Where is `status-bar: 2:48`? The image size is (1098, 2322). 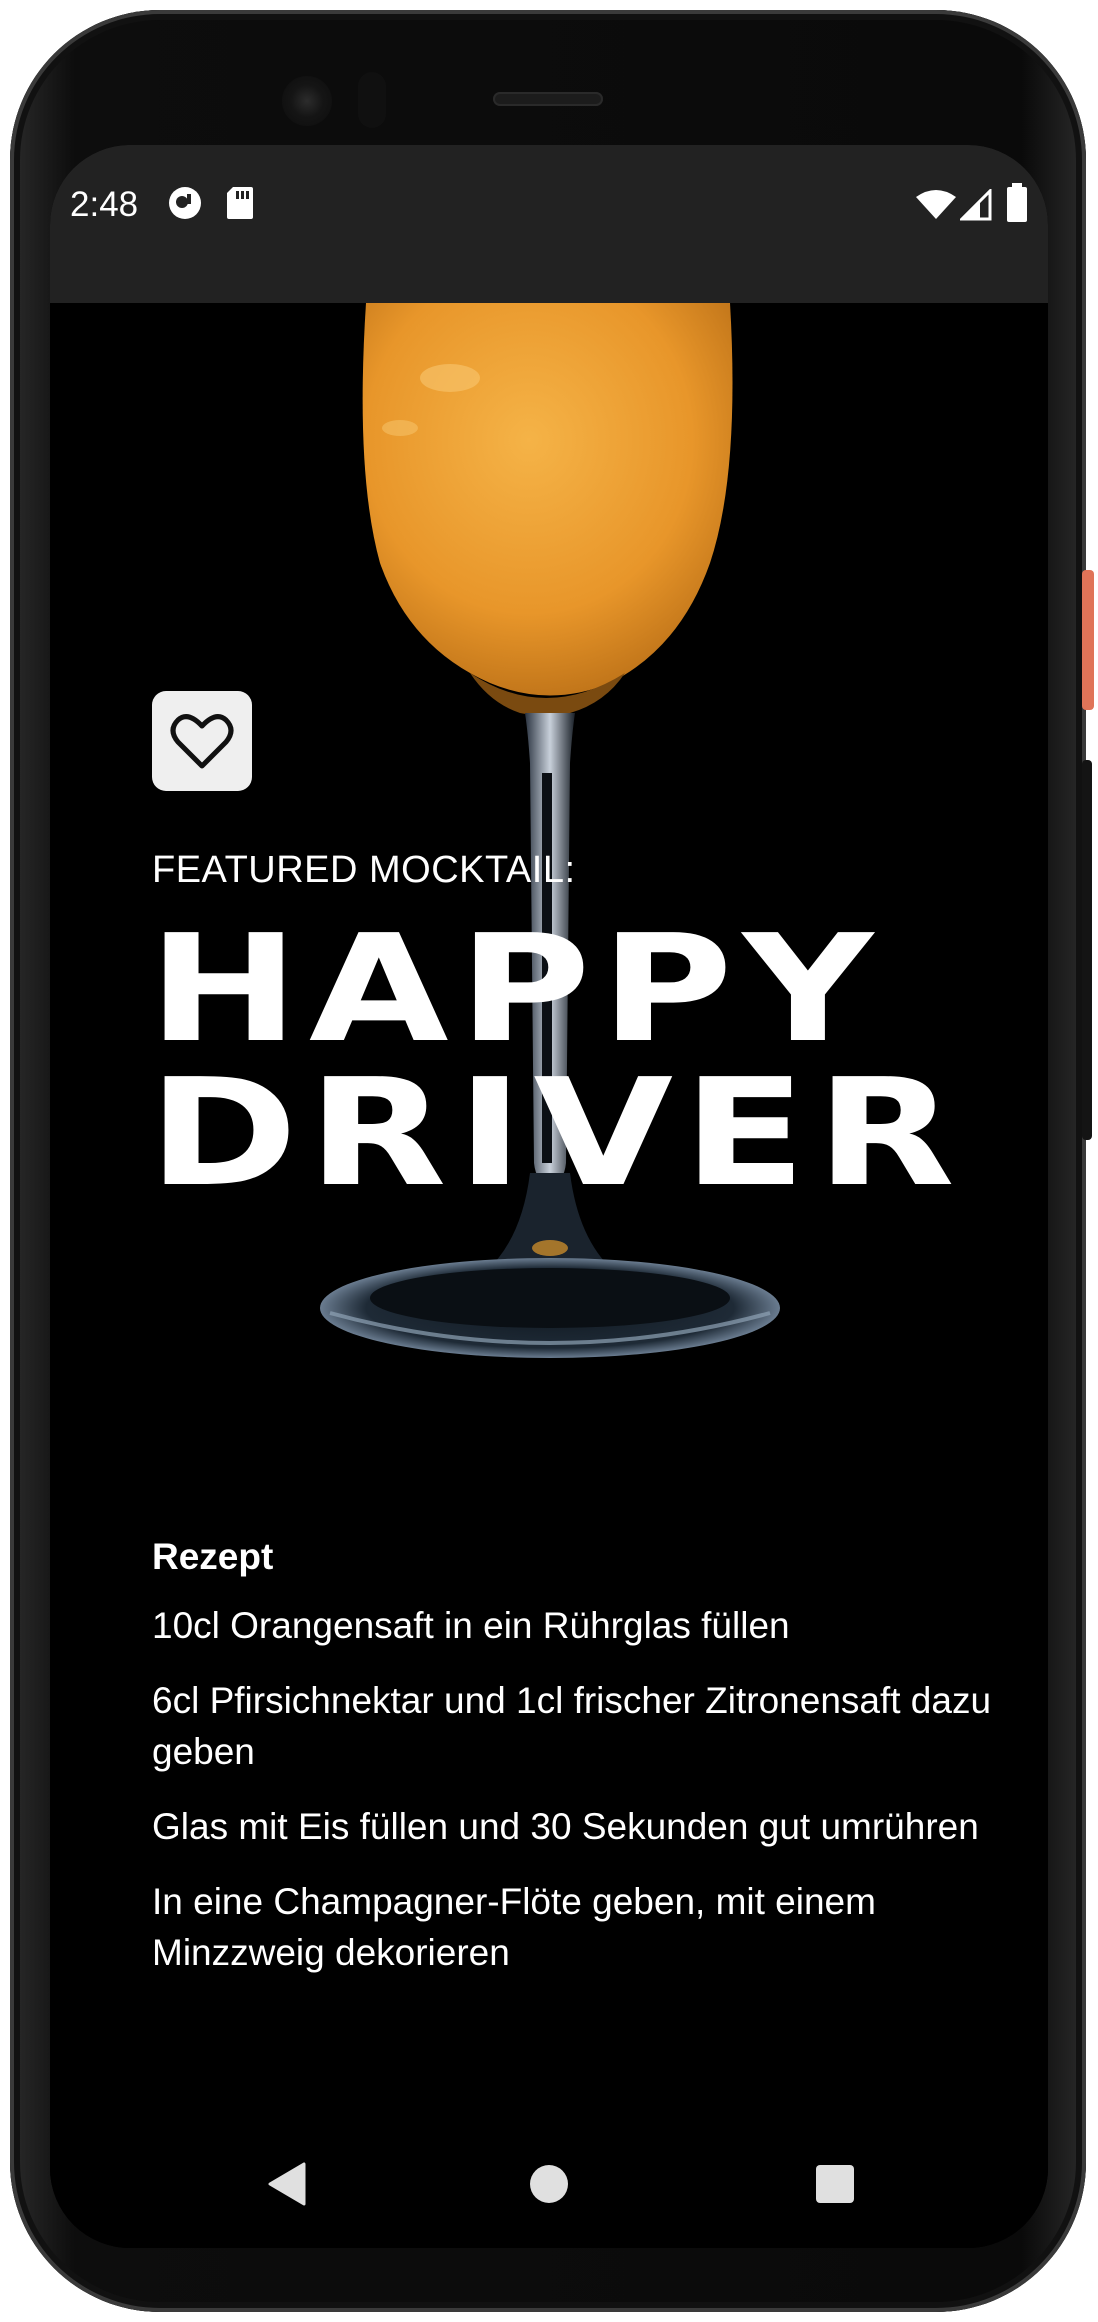
status-bar: 2:48 is located at coordinates (549, 224).